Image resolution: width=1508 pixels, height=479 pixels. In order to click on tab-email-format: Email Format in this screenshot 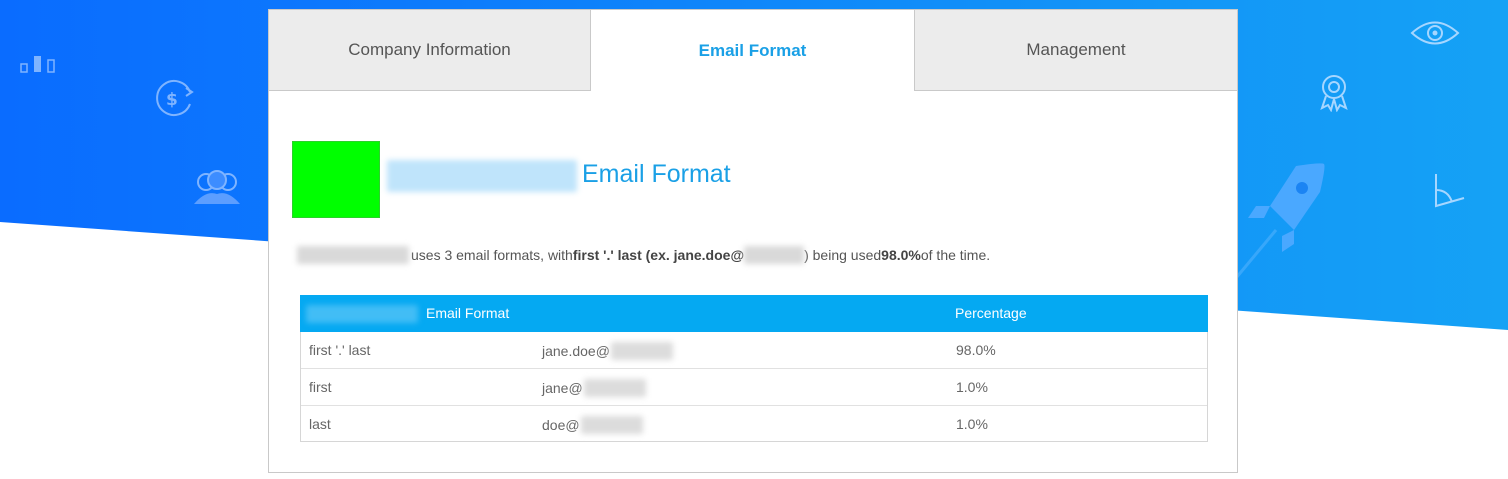, I will do `click(752, 50)`.